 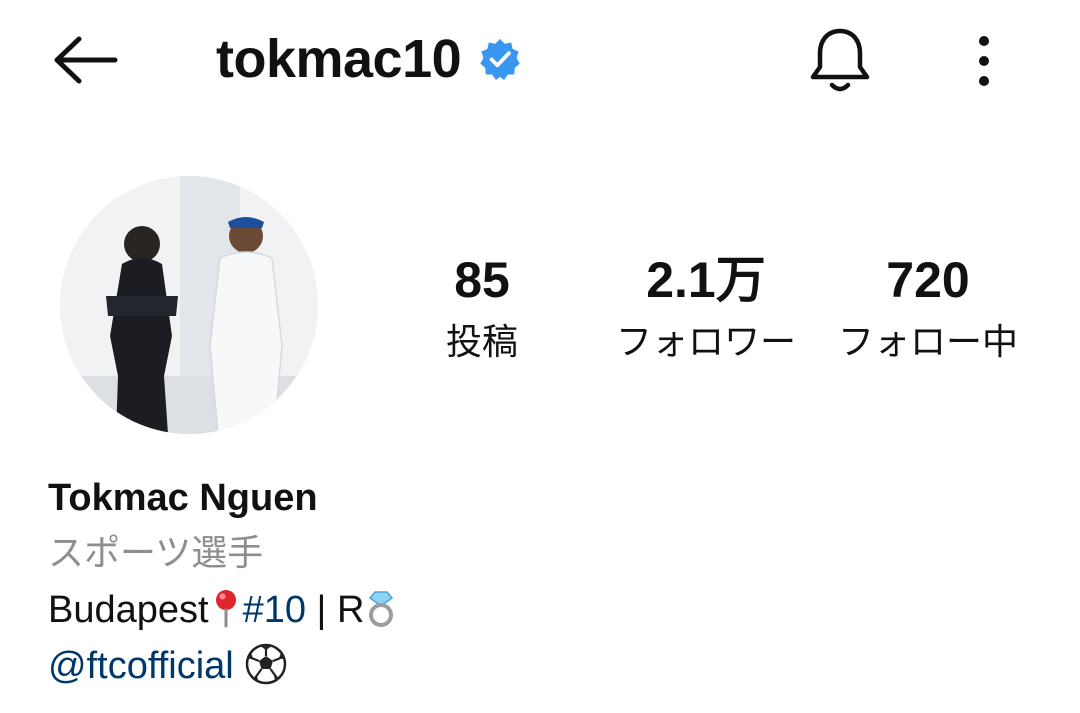 I want to click on bio-separator: | R, so click(x=335, y=610).